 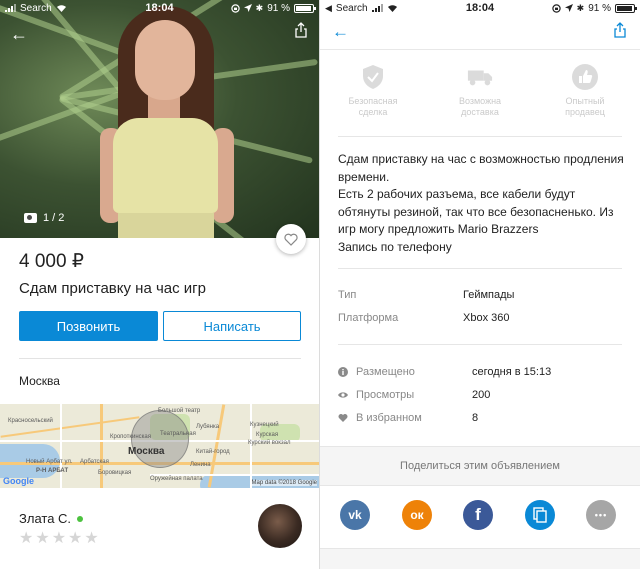 I want to click on feature-label: Опытный продавец, so click(x=585, y=106).